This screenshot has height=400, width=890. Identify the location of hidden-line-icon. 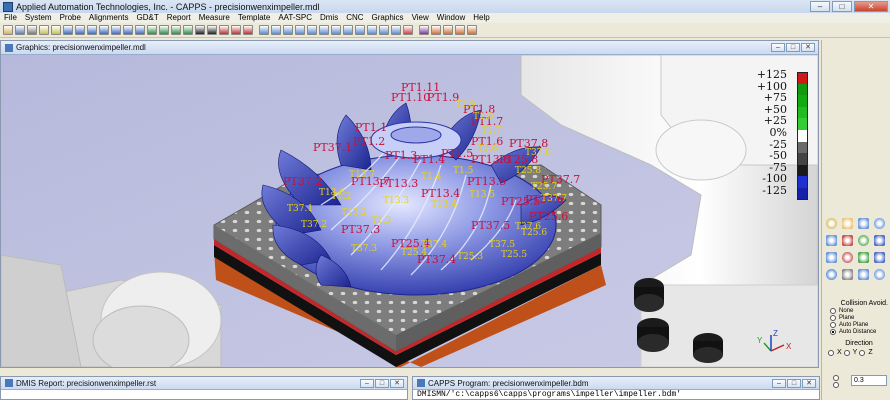
(336, 30).